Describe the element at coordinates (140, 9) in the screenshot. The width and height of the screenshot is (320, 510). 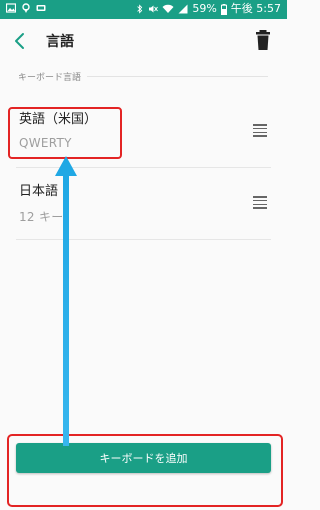
I see `bluetooth-icon` at that location.